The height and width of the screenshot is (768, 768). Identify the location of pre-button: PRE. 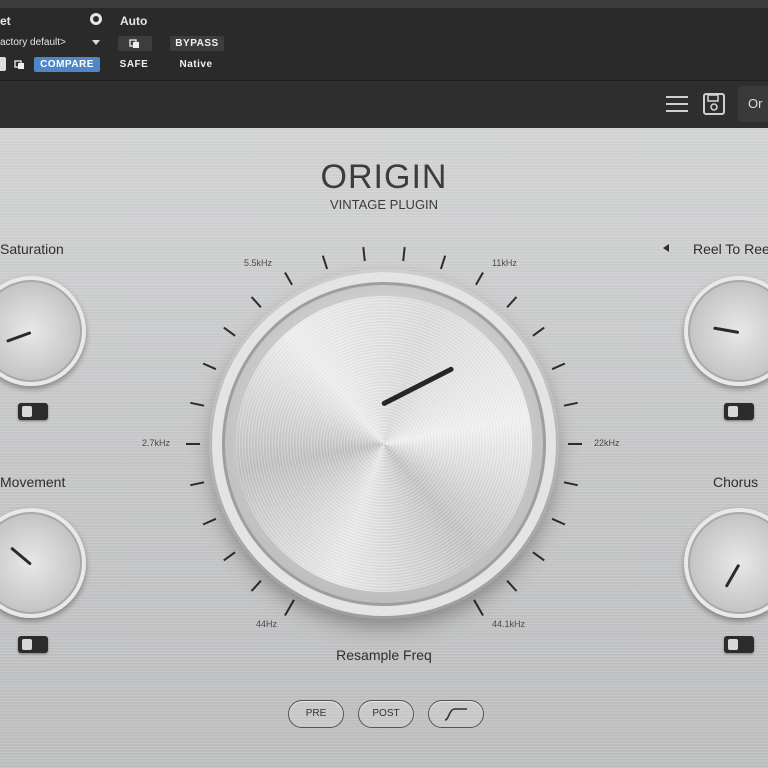
(316, 714).